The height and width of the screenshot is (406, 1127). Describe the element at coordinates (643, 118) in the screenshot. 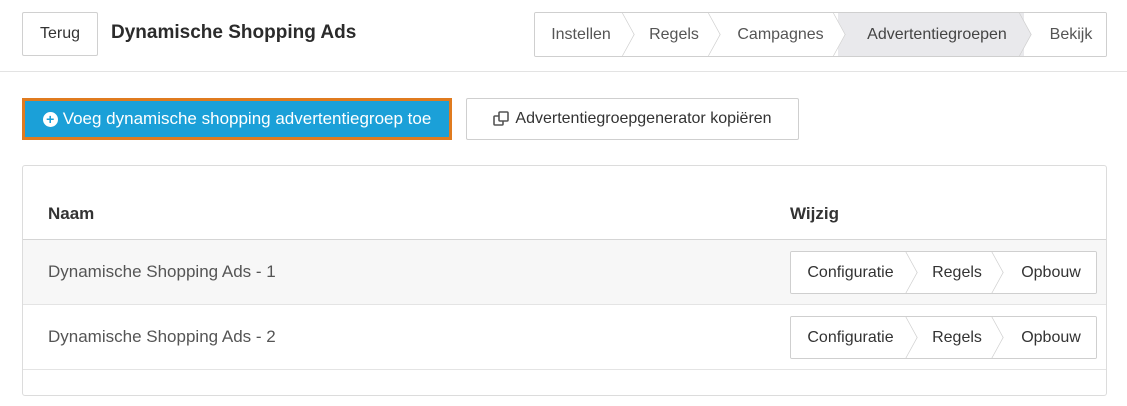

I see `copy-generator-label: Advertentiegroepgenerator kopiëren` at that location.